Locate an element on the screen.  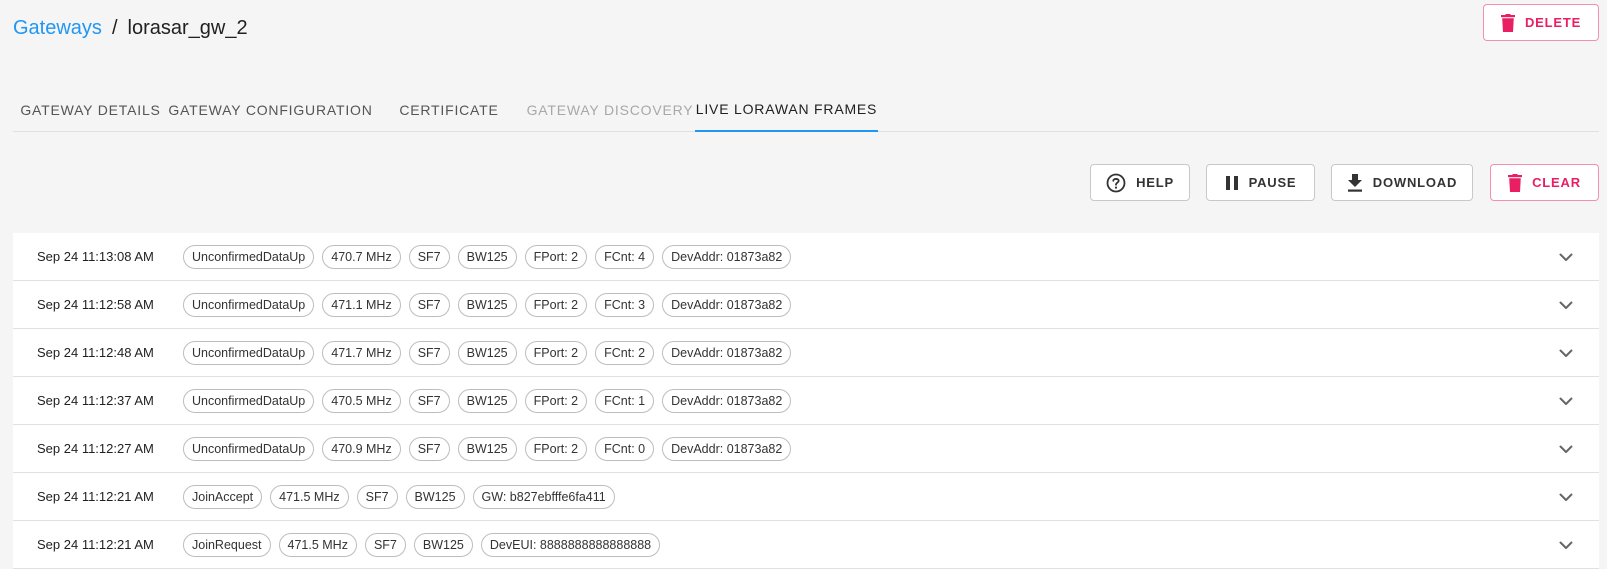
tab-certificate: CERTIFICATE is located at coordinates (449, 110).